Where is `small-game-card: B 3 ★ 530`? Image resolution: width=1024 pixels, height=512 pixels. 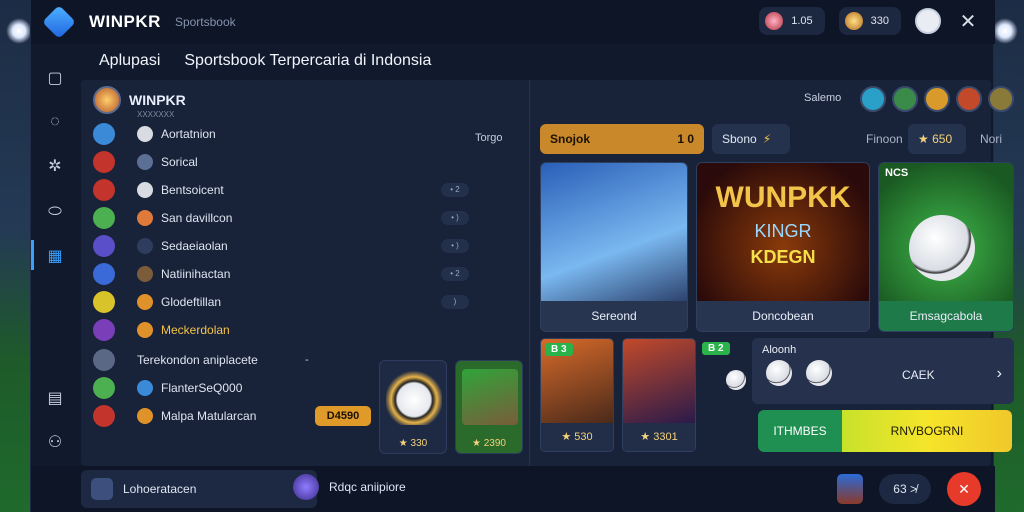
small-game-card: B 3 ★ 530 is located at coordinates (577, 395).